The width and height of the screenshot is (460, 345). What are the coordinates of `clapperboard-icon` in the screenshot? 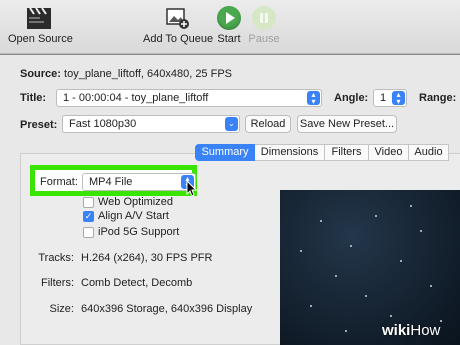 It's located at (39, 18).